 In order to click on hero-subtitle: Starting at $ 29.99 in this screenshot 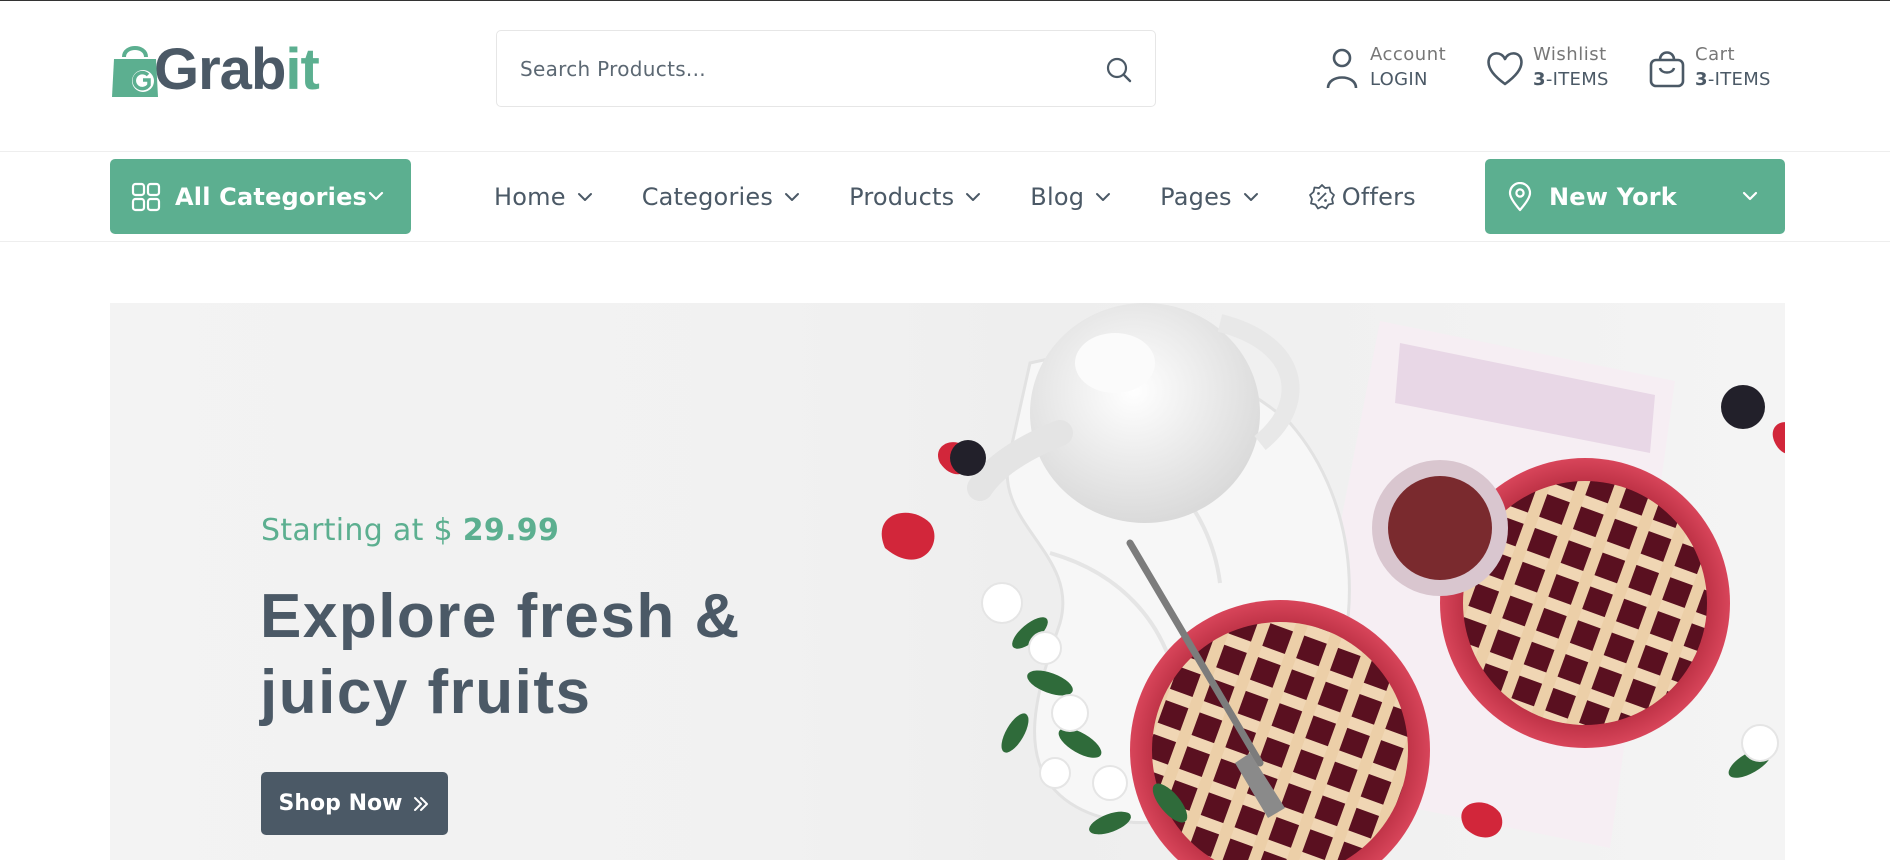, I will do `click(410, 530)`.